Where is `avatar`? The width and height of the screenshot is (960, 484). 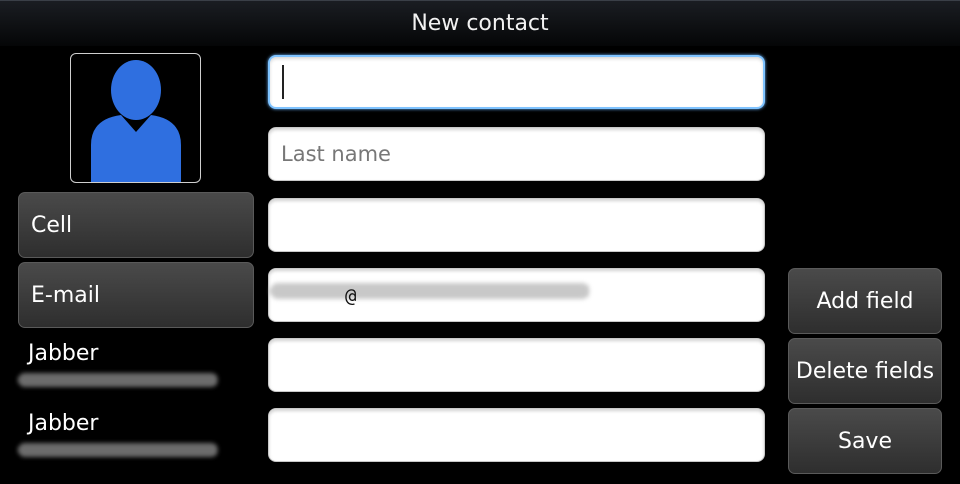 avatar is located at coordinates (135, 118).